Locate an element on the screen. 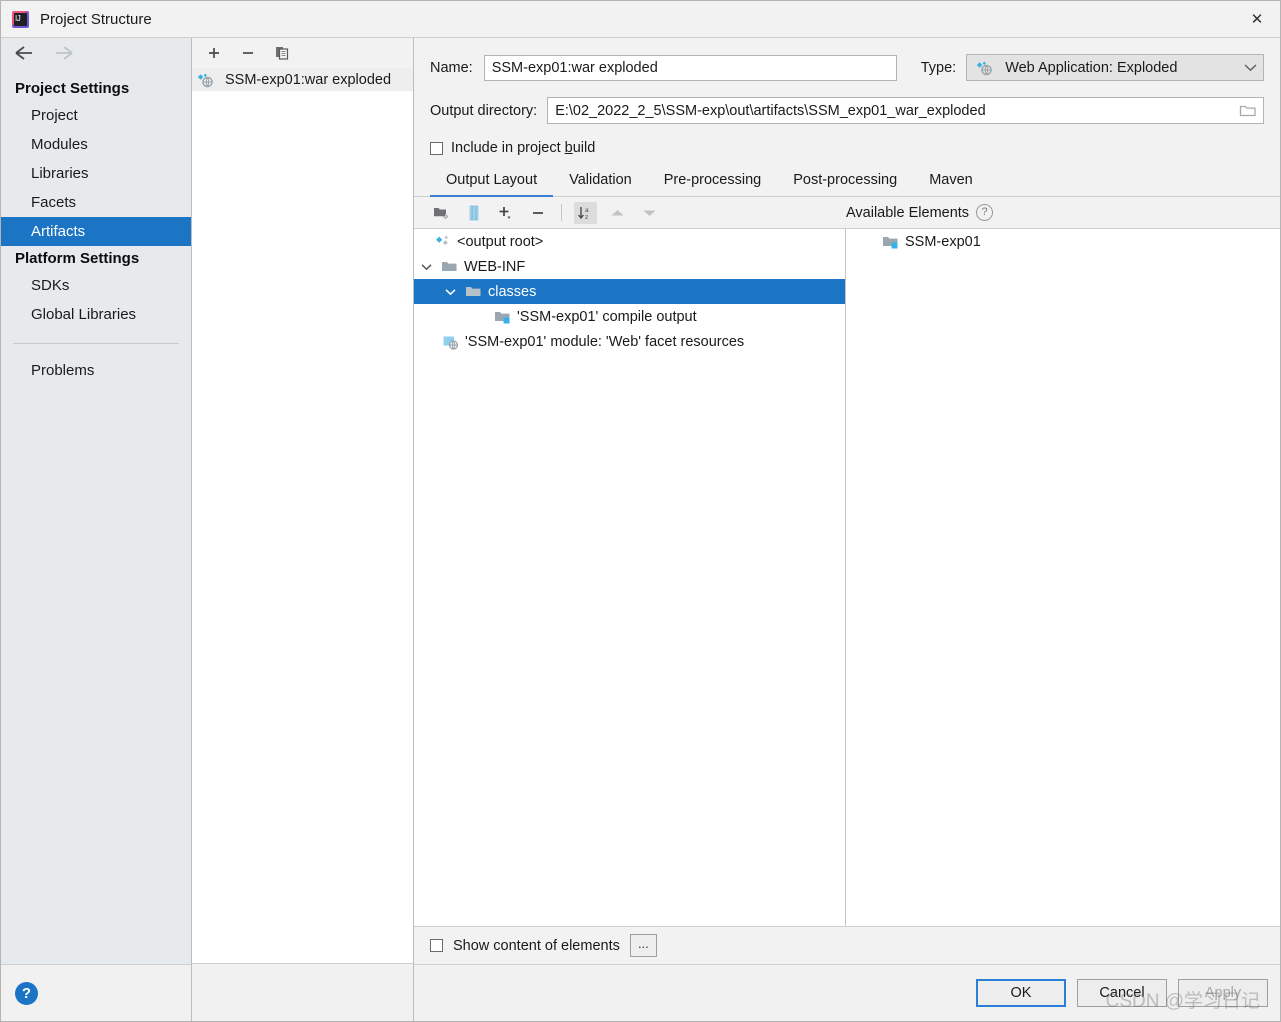 This screenshot has width=1281, height=1022. sort-alpha-icon: a z is located at coordinates (585, 212).